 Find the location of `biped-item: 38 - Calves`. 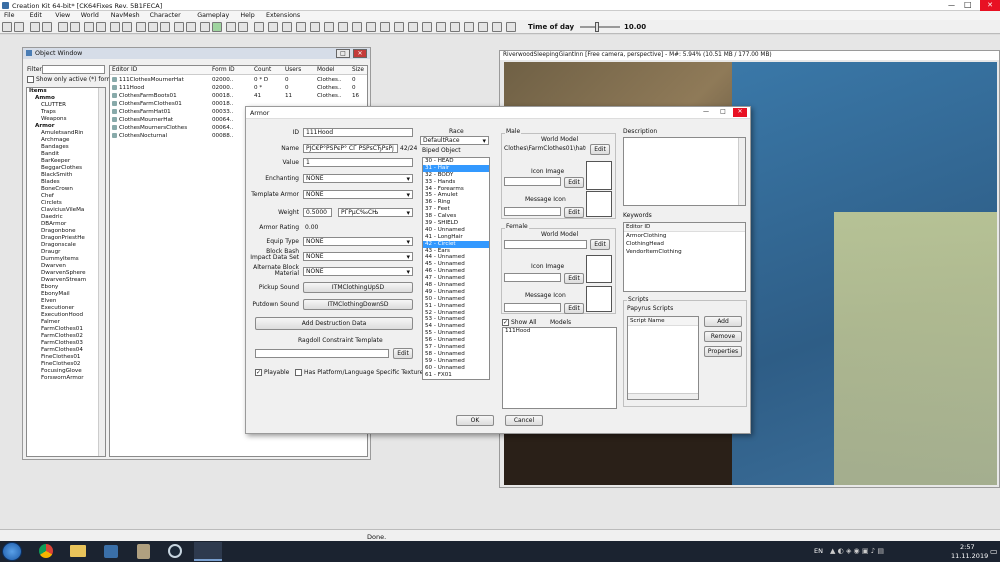

biped-item: 38 - Calves is located at coordinates (456, 216).